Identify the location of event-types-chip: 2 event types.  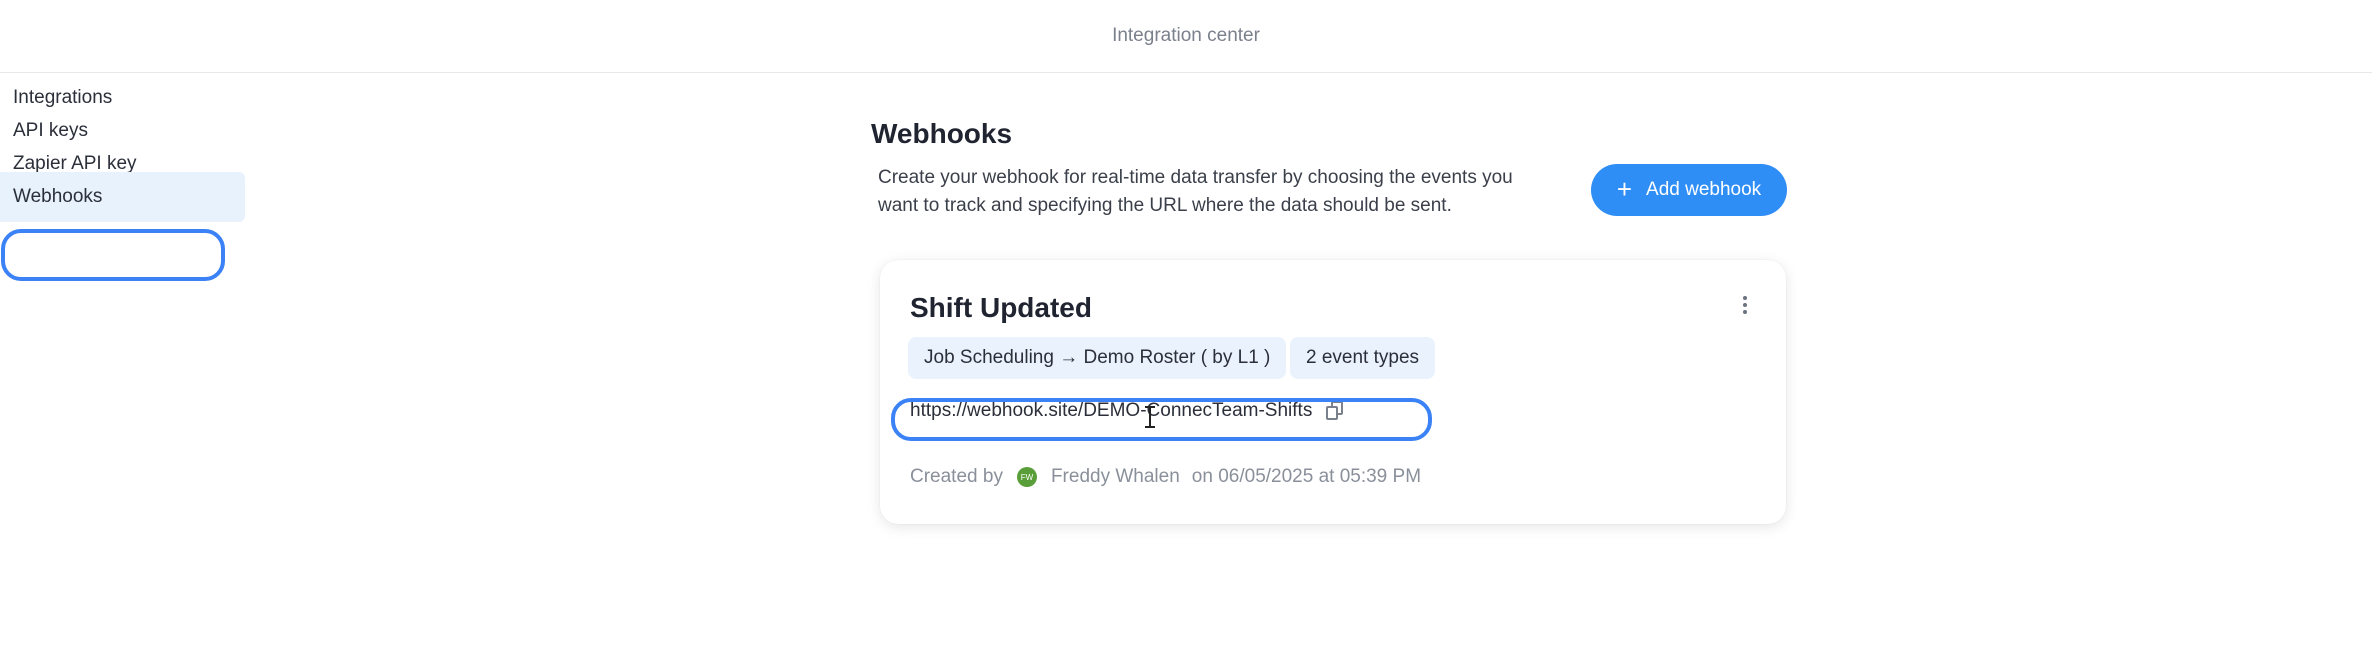
(1363, 358).